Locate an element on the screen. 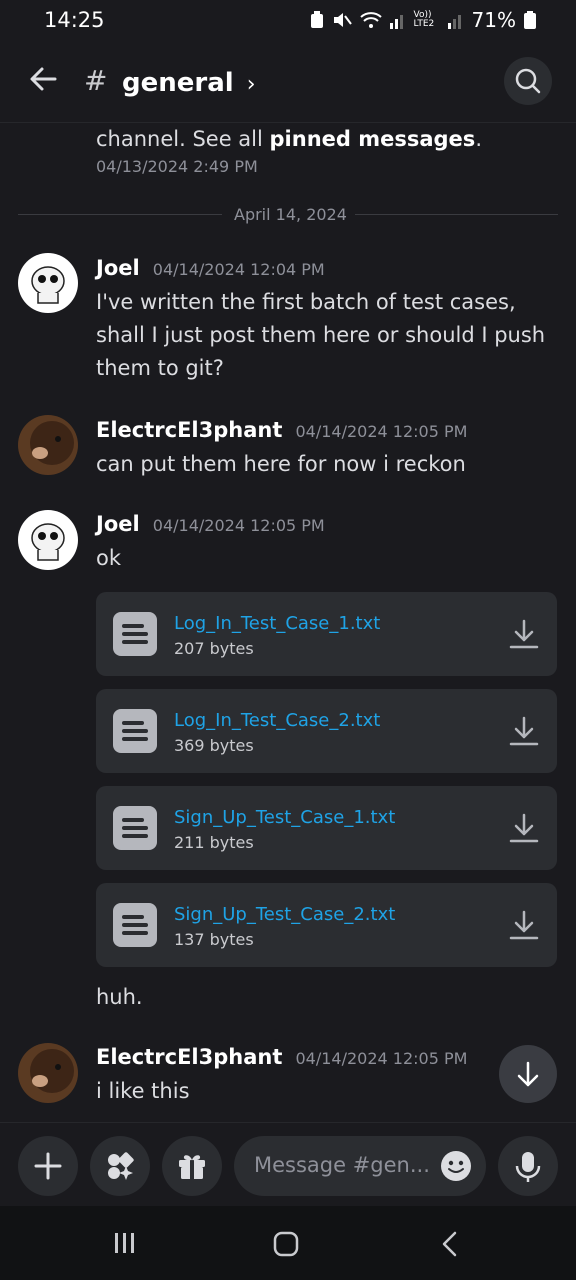 The width and height of the screenshot is (576, 1280). apps-icon is located at coordinates (121, 1166).